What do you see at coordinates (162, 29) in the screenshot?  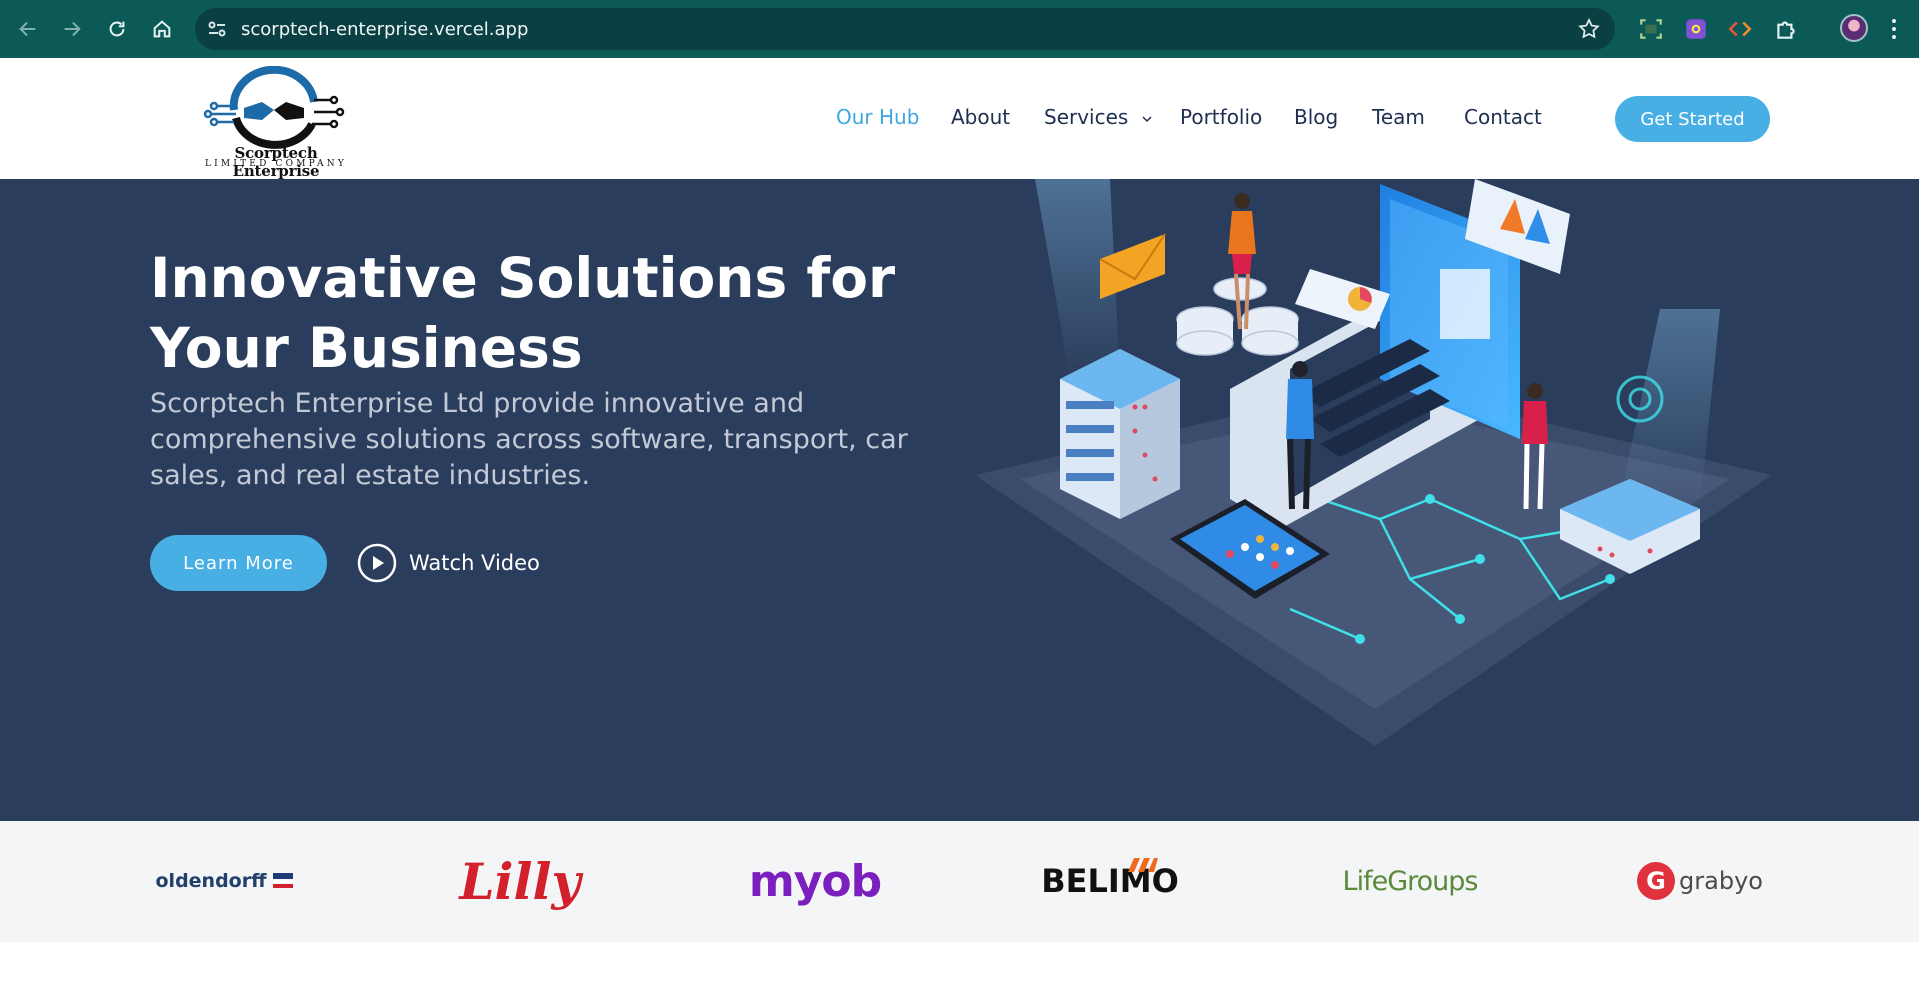 I see `home-icon` at bounding box center [162, 29].